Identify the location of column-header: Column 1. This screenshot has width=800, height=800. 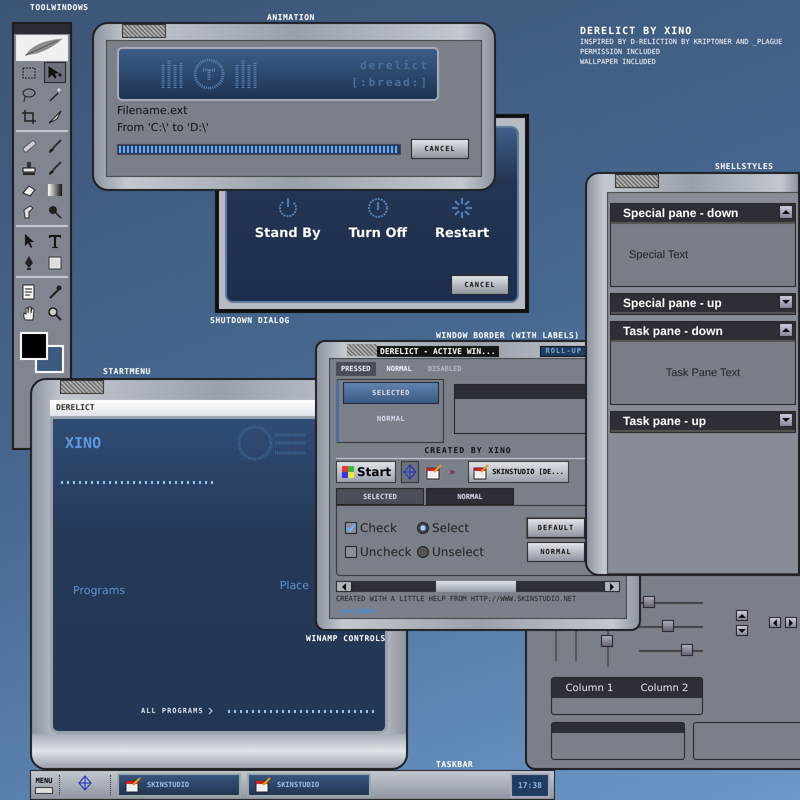
(589, 688).